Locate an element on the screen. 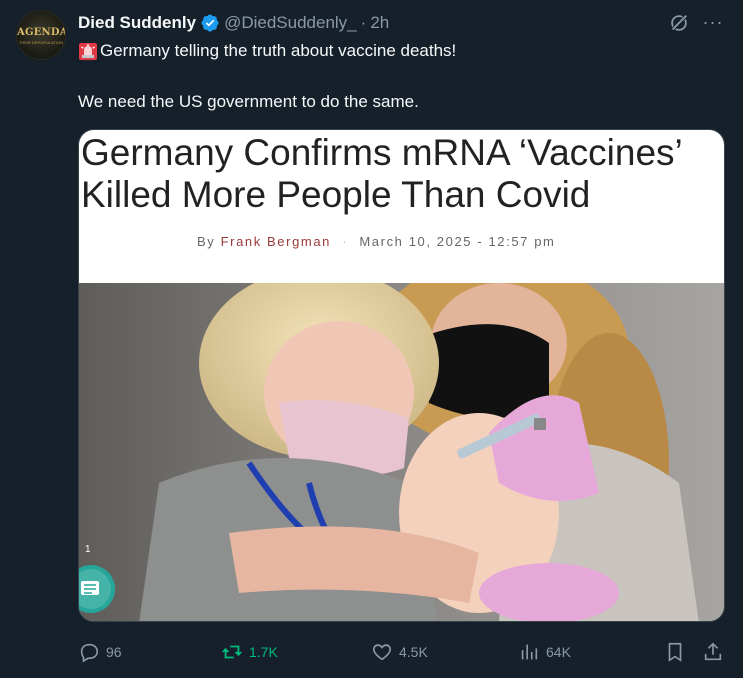 This screenshot has width=743, height=678. avatar-logo-subtext: THEIR DEPOPULATION is located at coordinates (41, 42).